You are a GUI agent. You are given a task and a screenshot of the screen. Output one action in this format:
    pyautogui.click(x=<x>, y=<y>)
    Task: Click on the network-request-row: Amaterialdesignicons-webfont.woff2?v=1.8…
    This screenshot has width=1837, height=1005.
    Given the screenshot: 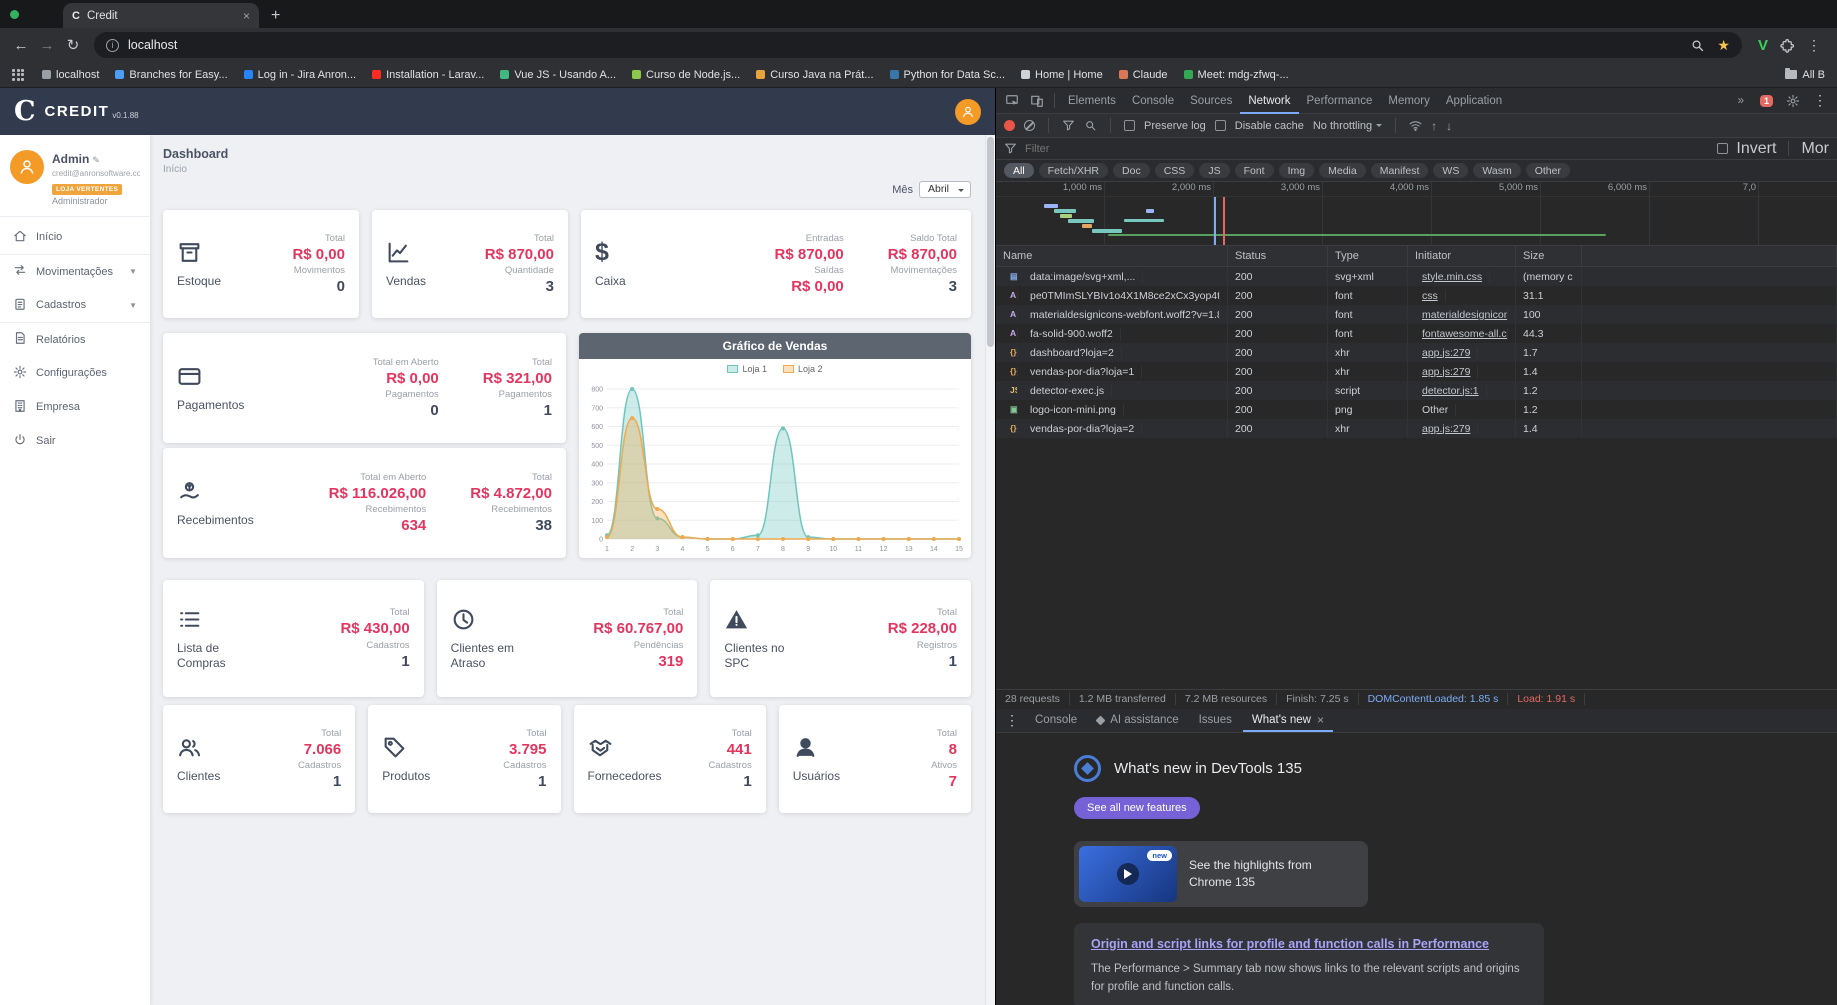 What is the action you would take?
    pyautogui.click(x=1416, y=314)
    